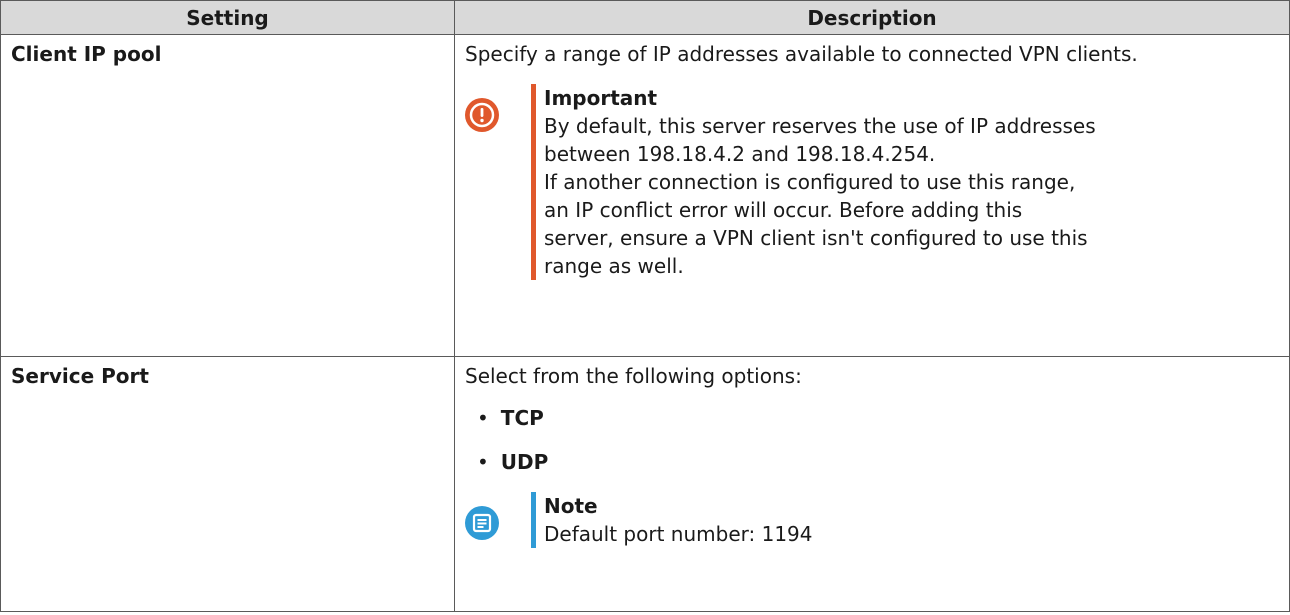 This screenshot has height=615, width=1290. What do you see at coordinates (571, 506) in the screenshot?
I see `note-title: Note` at bounding box center [571, 506].